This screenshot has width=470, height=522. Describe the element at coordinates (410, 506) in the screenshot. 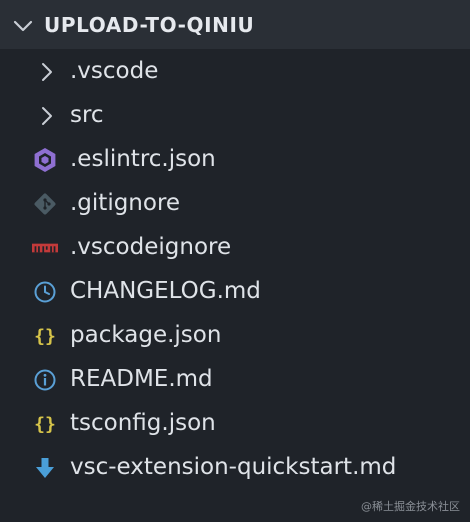

I see `watermark-text: @稀土掘金技术社区` at that location.